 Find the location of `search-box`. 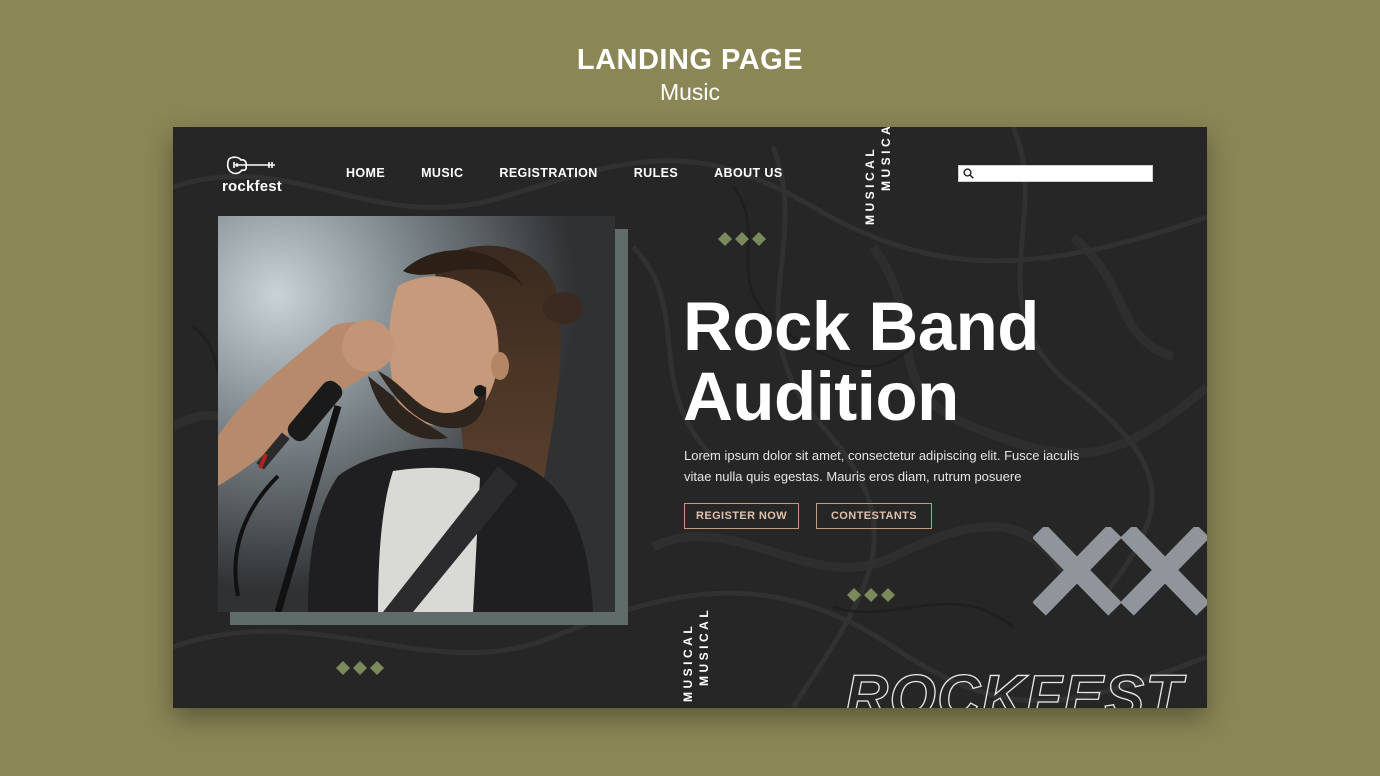

search-box is located at coordinates (1055, 173).